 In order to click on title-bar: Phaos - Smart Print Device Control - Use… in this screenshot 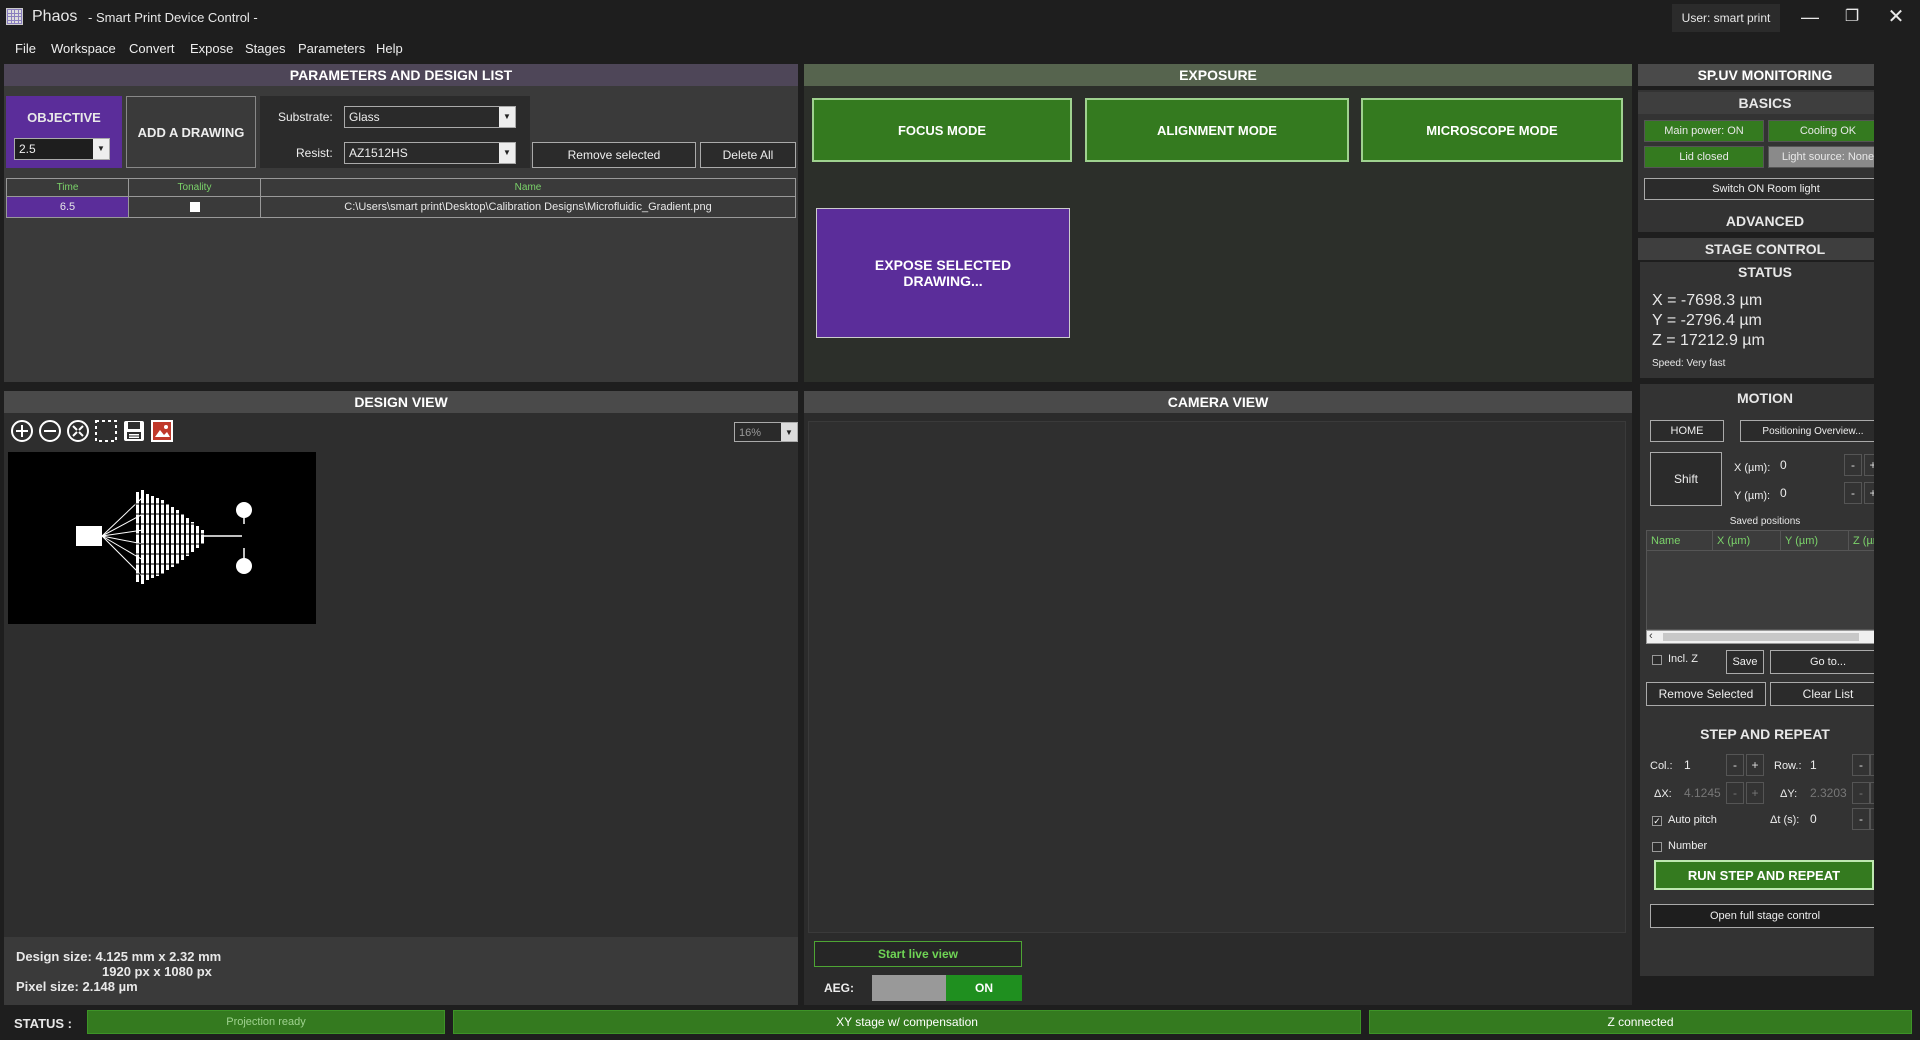, I will do `click(960, 18)`.